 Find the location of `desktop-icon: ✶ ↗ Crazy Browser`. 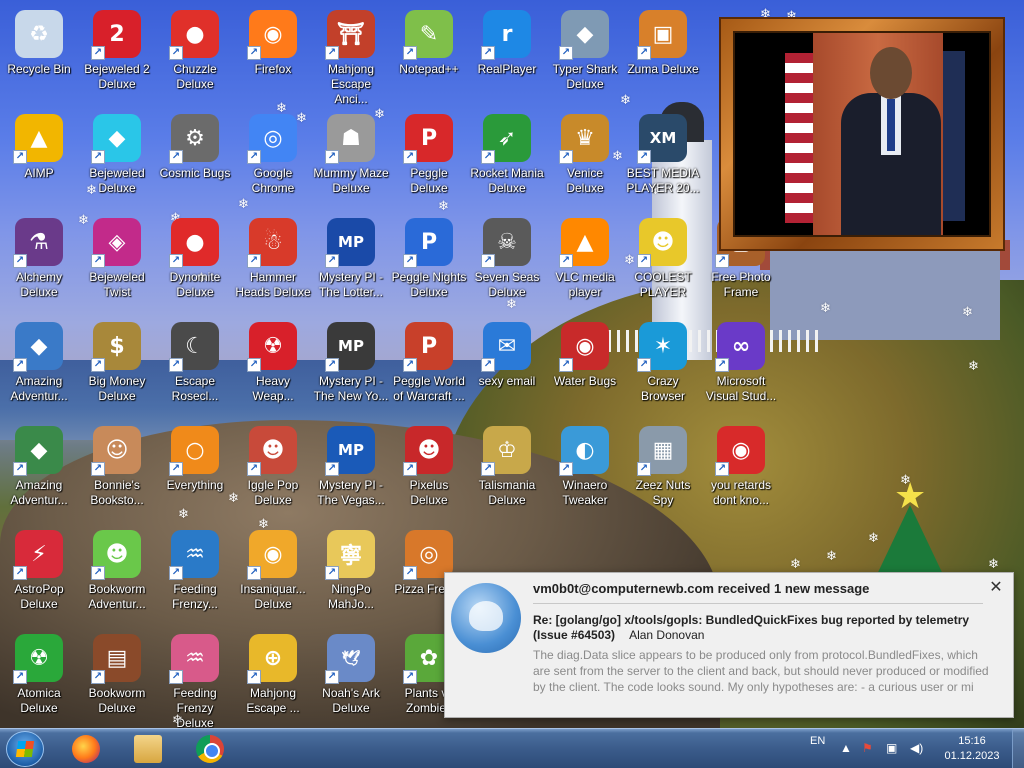

desktop-icon: ✶ ↗ Crazy Browser is located at coordinates (663, 368).